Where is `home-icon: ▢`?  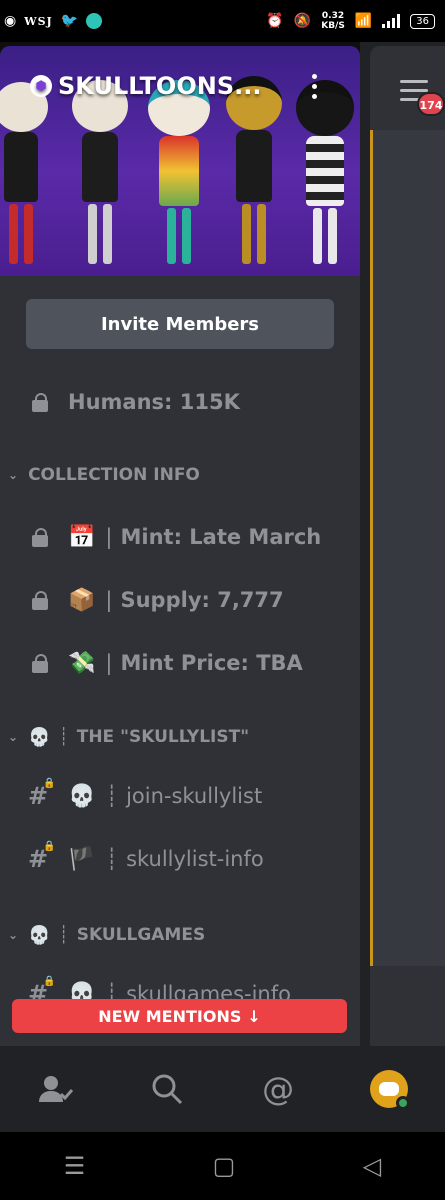 home-icon: ▢ is located at coordinates (224, 1166).